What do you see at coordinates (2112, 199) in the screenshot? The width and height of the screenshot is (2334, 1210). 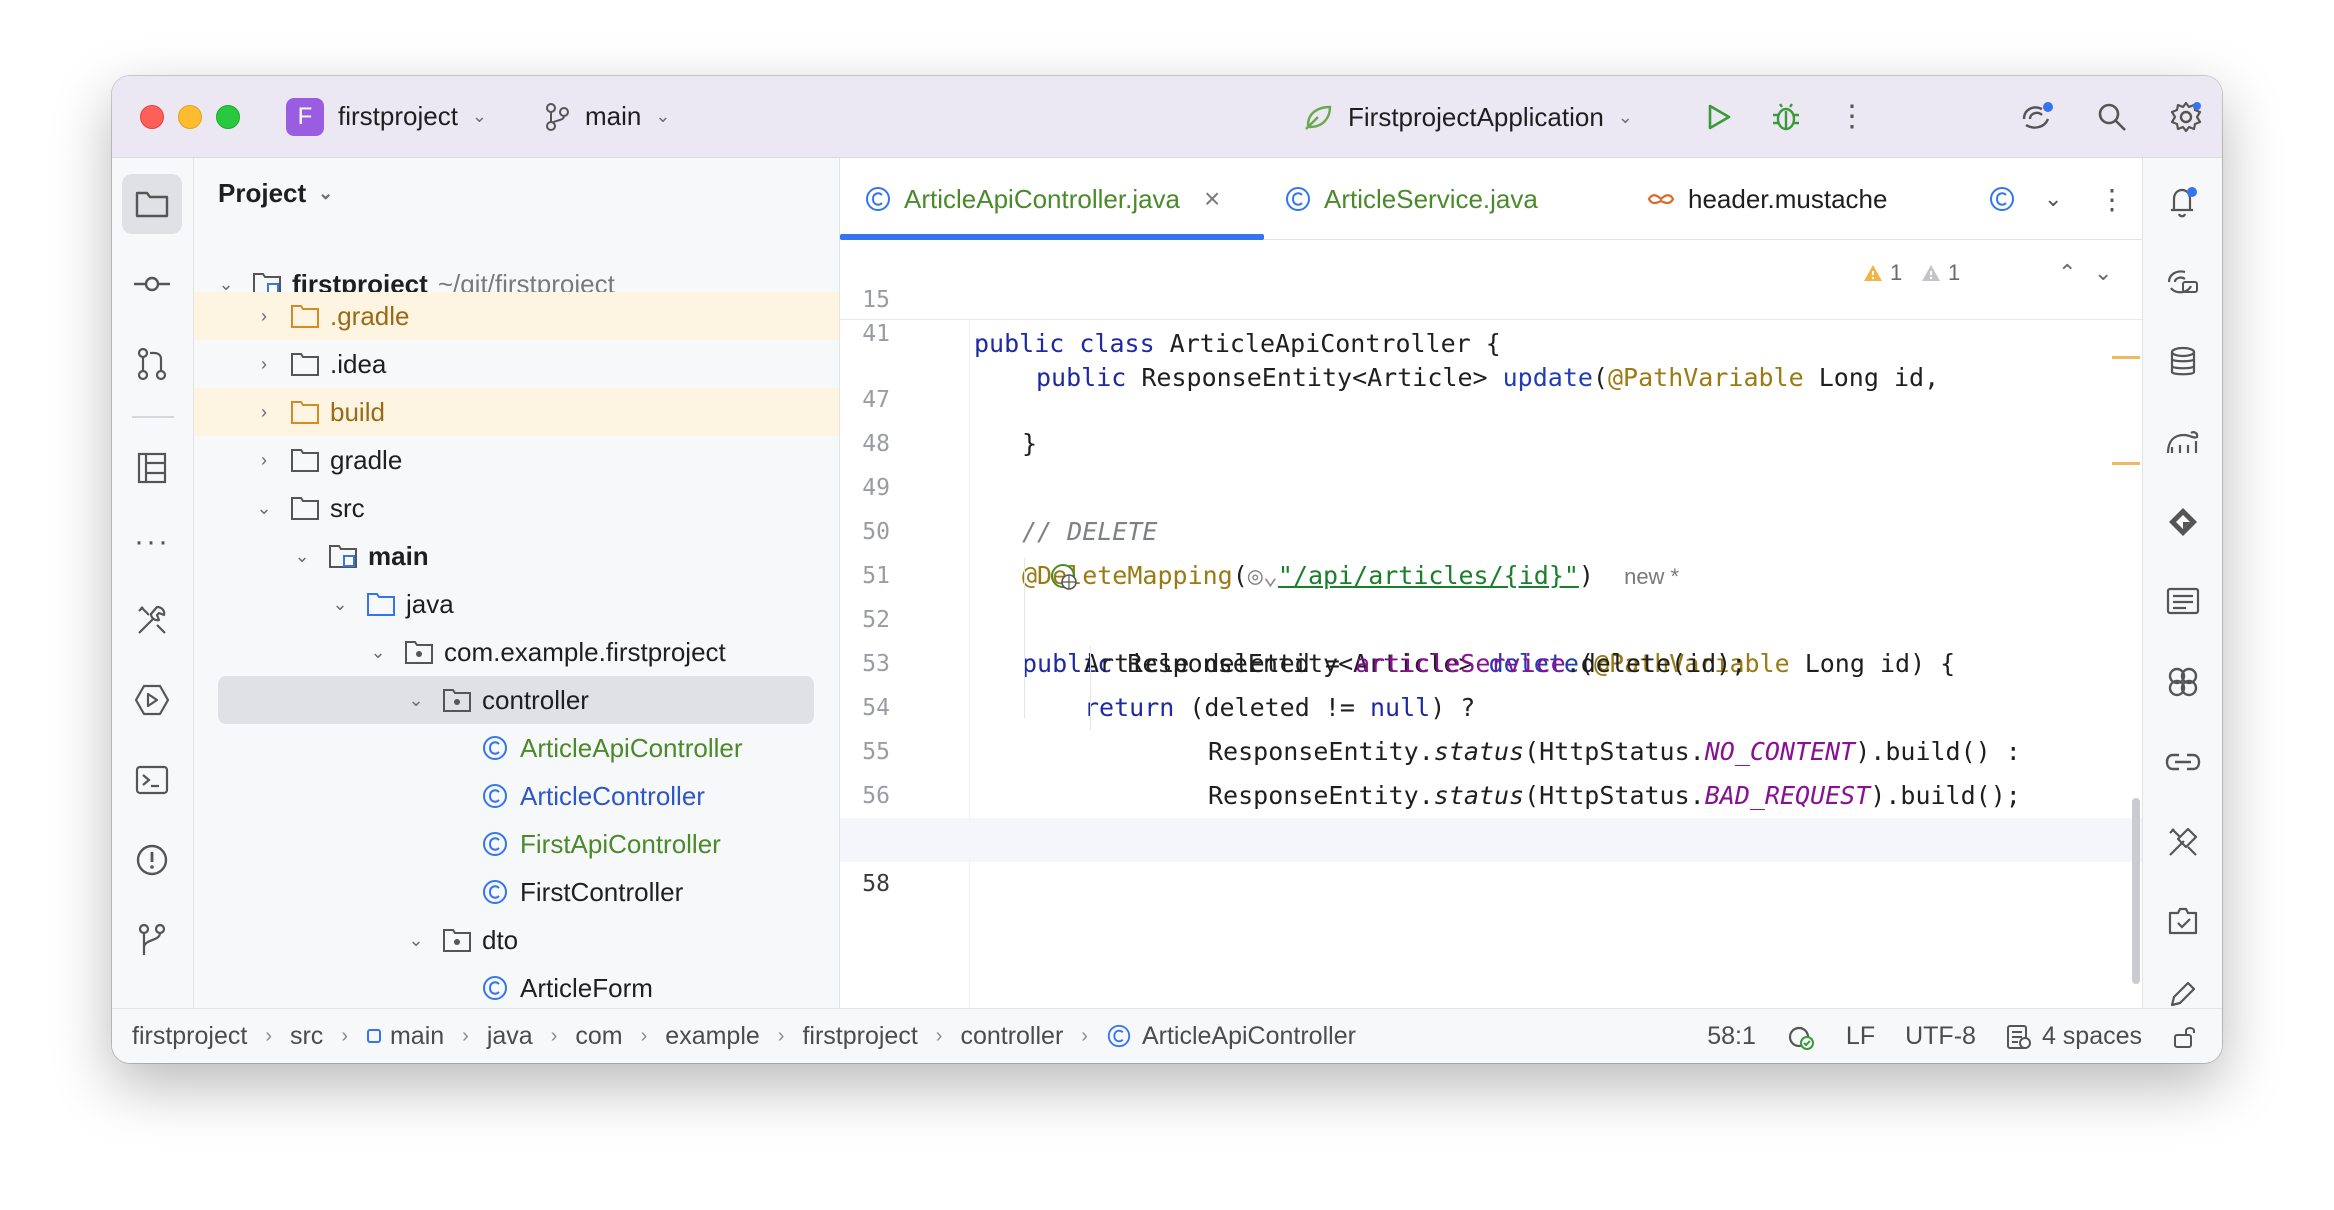 I see `tab-more-button: ⋮` at bounding box center [2112, 199].